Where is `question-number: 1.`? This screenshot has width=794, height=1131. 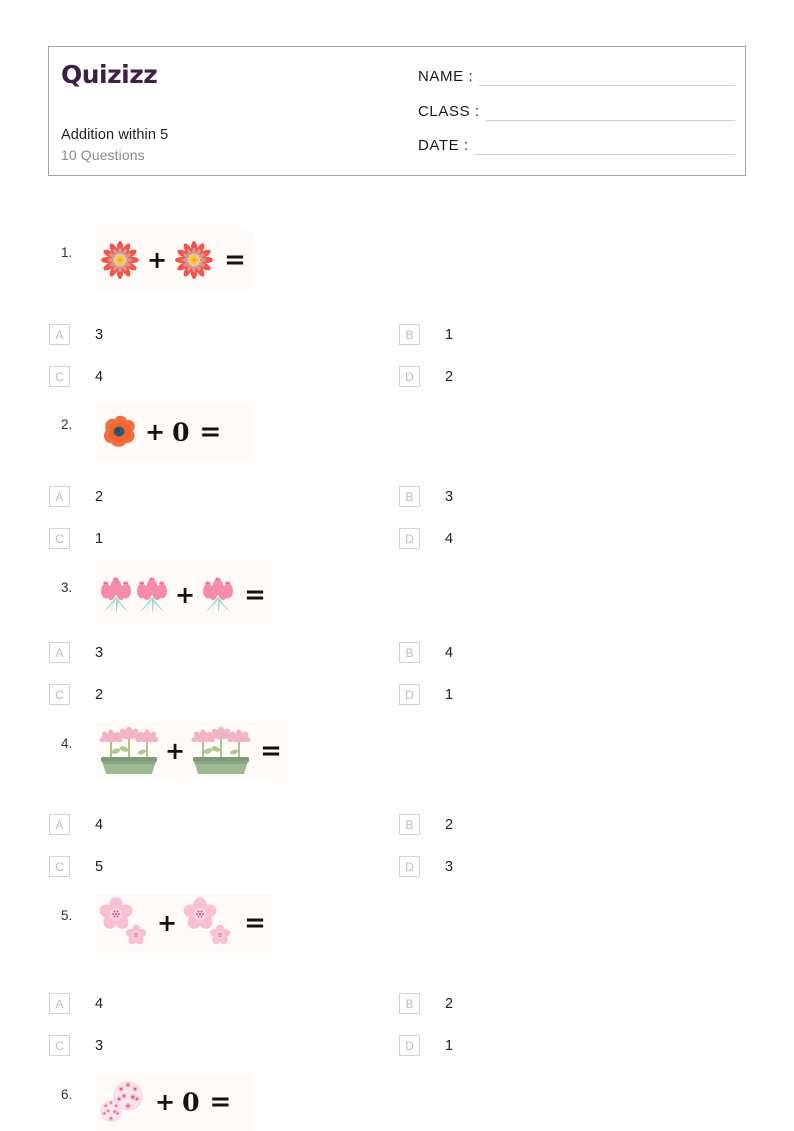
question-number: 1. is located at coordinates (67, 252).